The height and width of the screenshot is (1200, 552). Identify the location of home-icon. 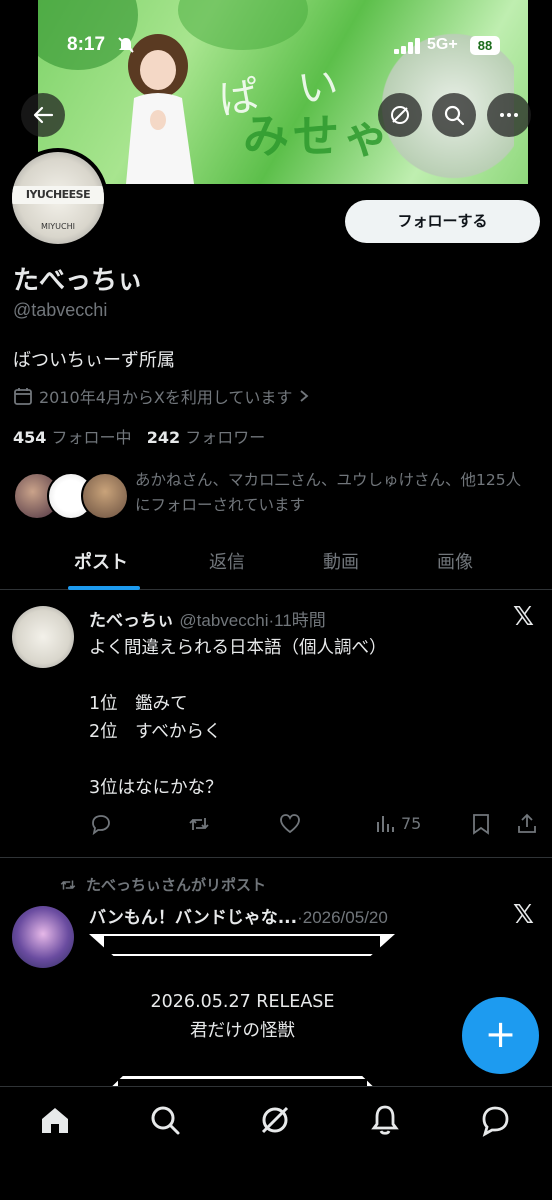
(55, 1120).